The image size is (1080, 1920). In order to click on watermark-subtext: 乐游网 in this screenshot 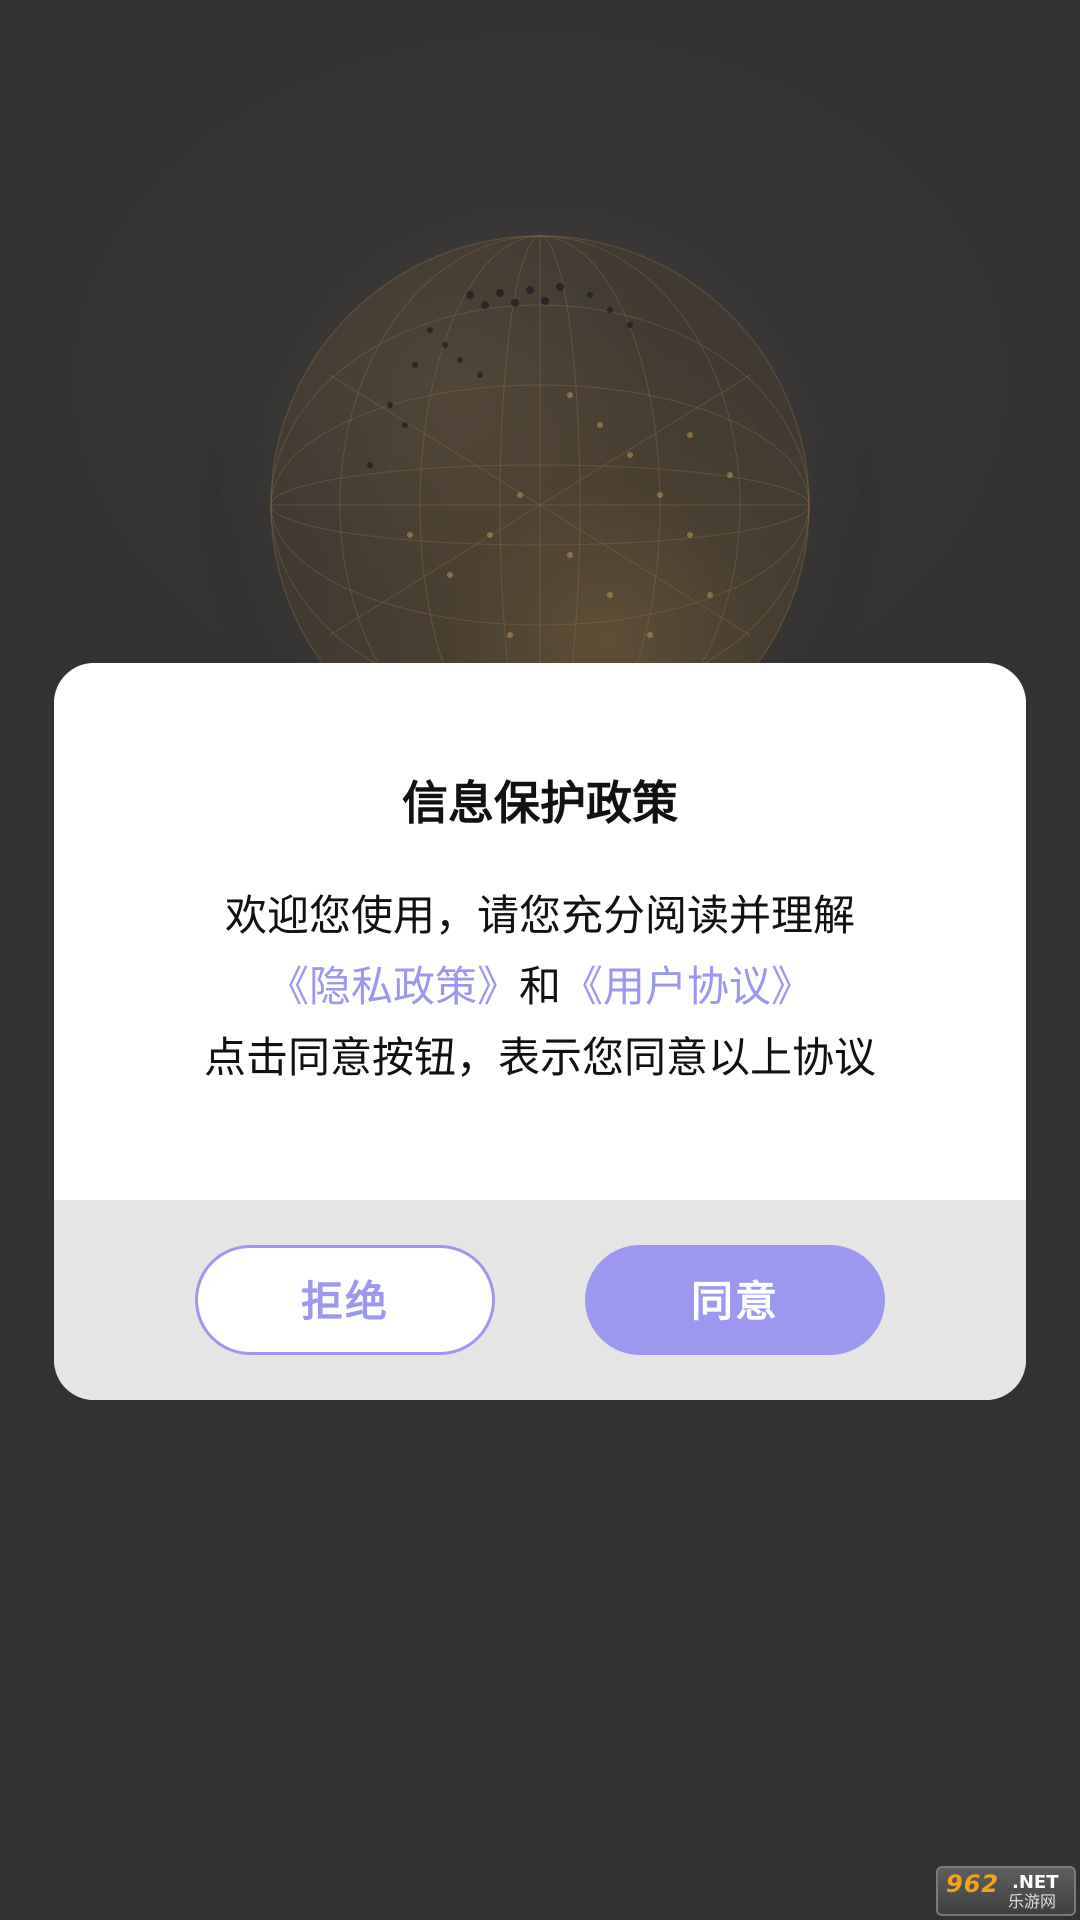, I will do `click(1032, 1901)`.